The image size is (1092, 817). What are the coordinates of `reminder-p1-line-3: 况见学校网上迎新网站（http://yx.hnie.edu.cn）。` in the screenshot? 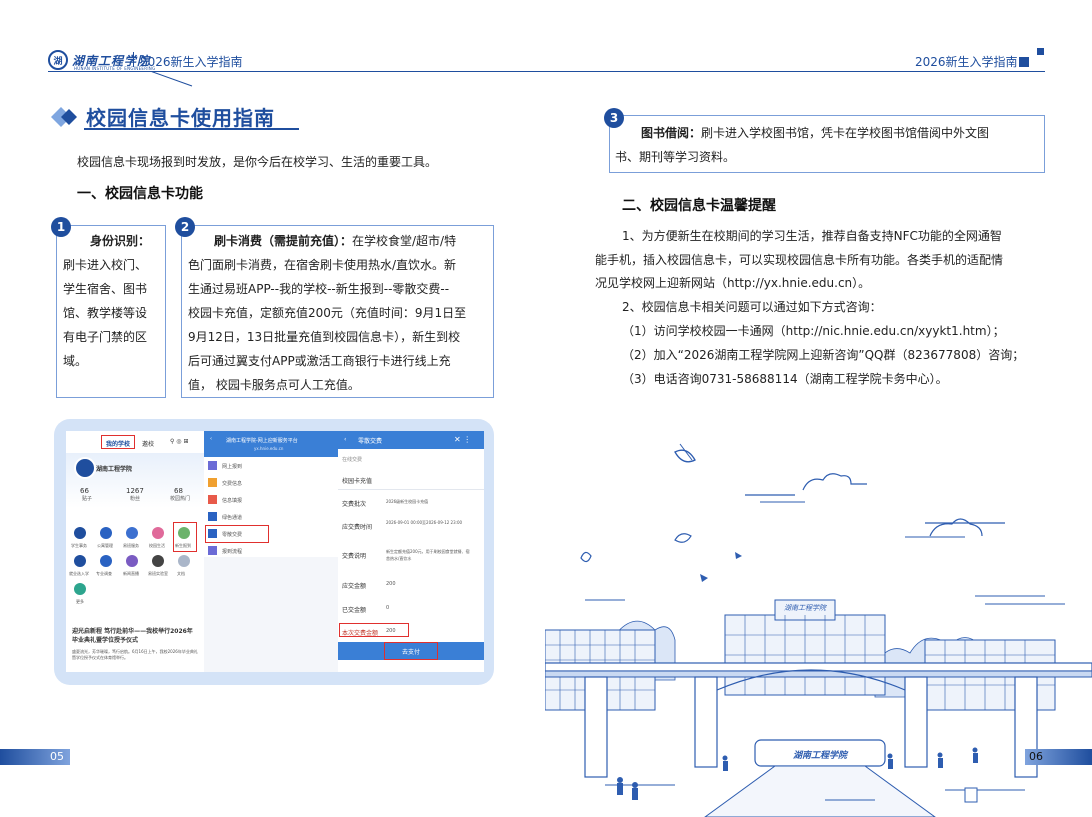 It's located at (733, 283).